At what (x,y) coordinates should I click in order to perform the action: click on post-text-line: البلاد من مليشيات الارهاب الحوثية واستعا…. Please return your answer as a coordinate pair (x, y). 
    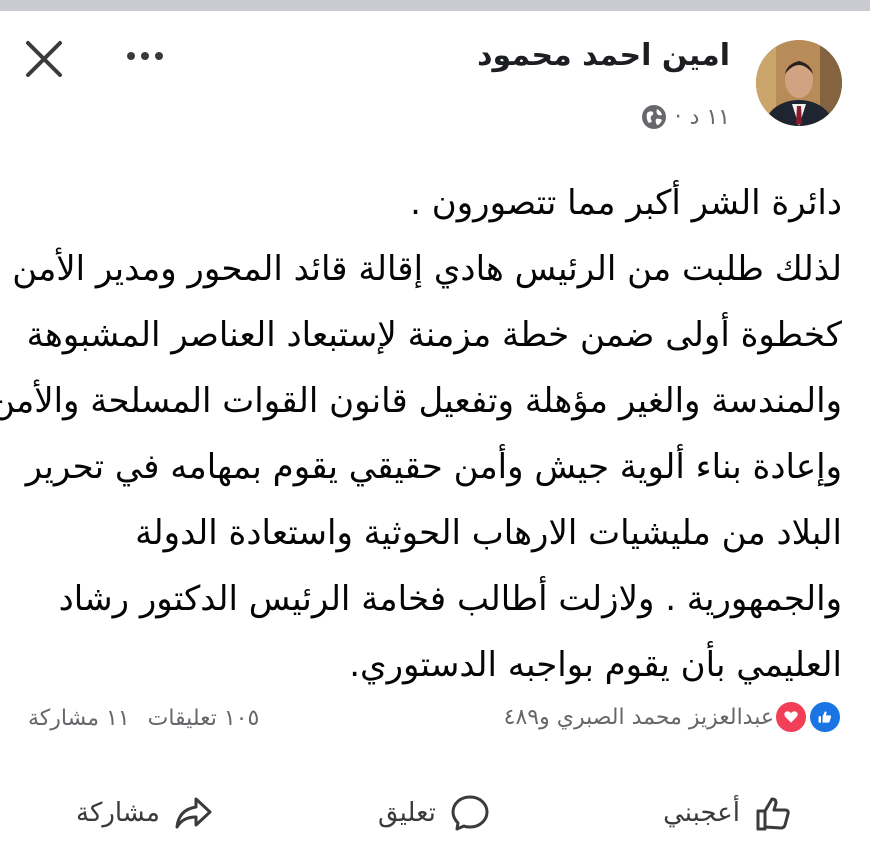
    Looking at the image, I should click on (488, 533).